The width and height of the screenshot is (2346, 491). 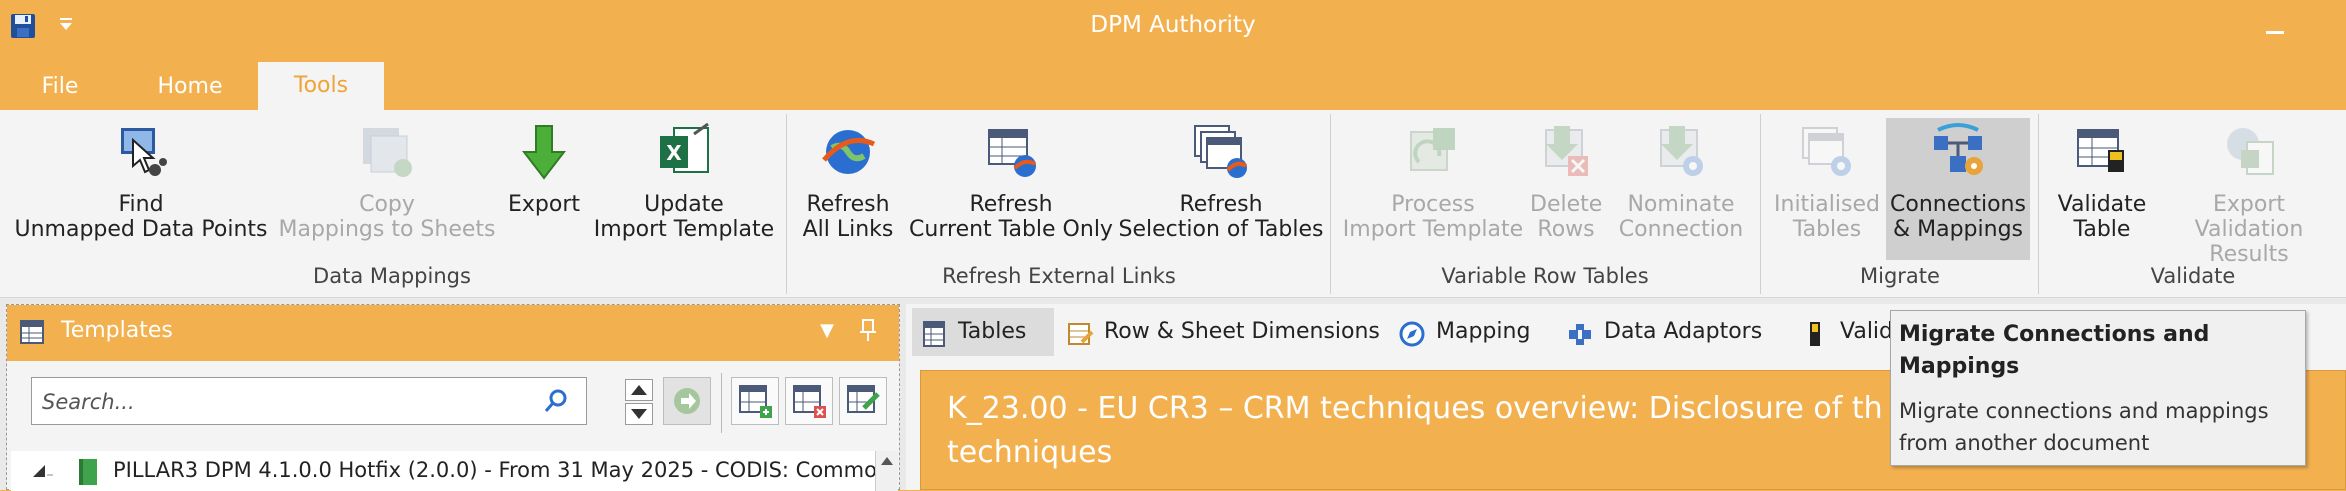 What do you see at coordinates (848, 152) in the screenshot?
I see `globe-refresh-icon` at bounding box center [848, 152].